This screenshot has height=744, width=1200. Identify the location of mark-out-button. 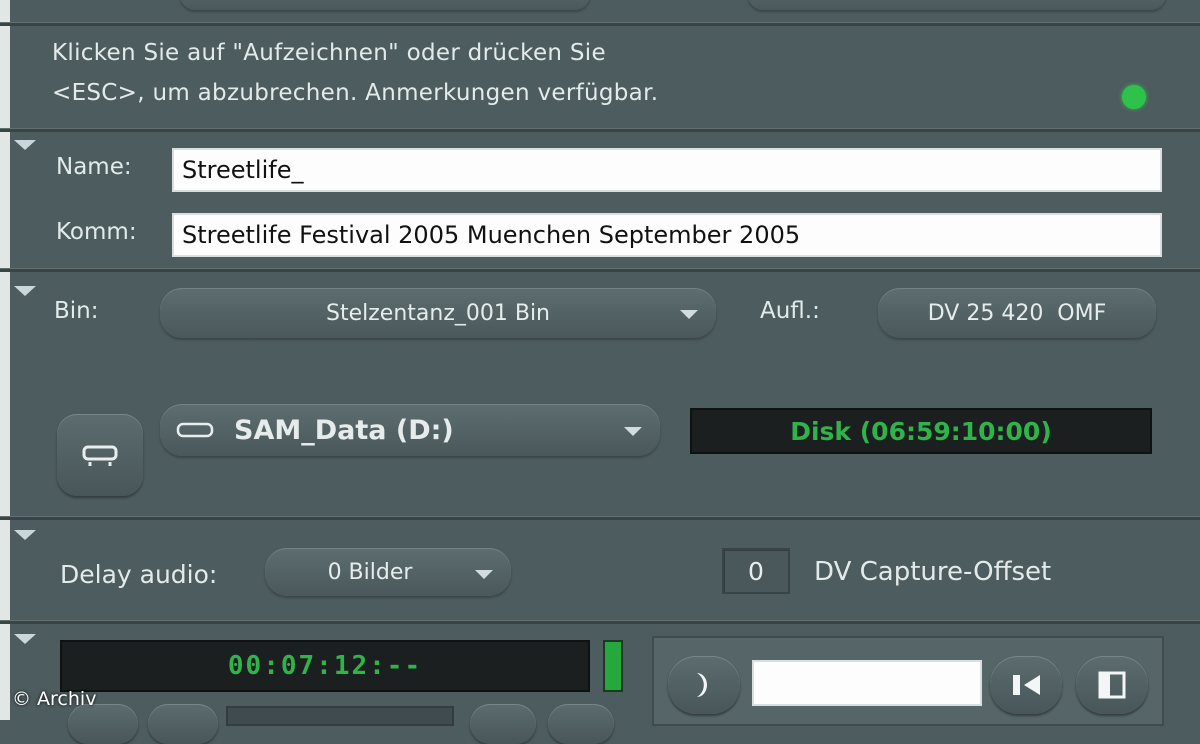
(1112, 685).